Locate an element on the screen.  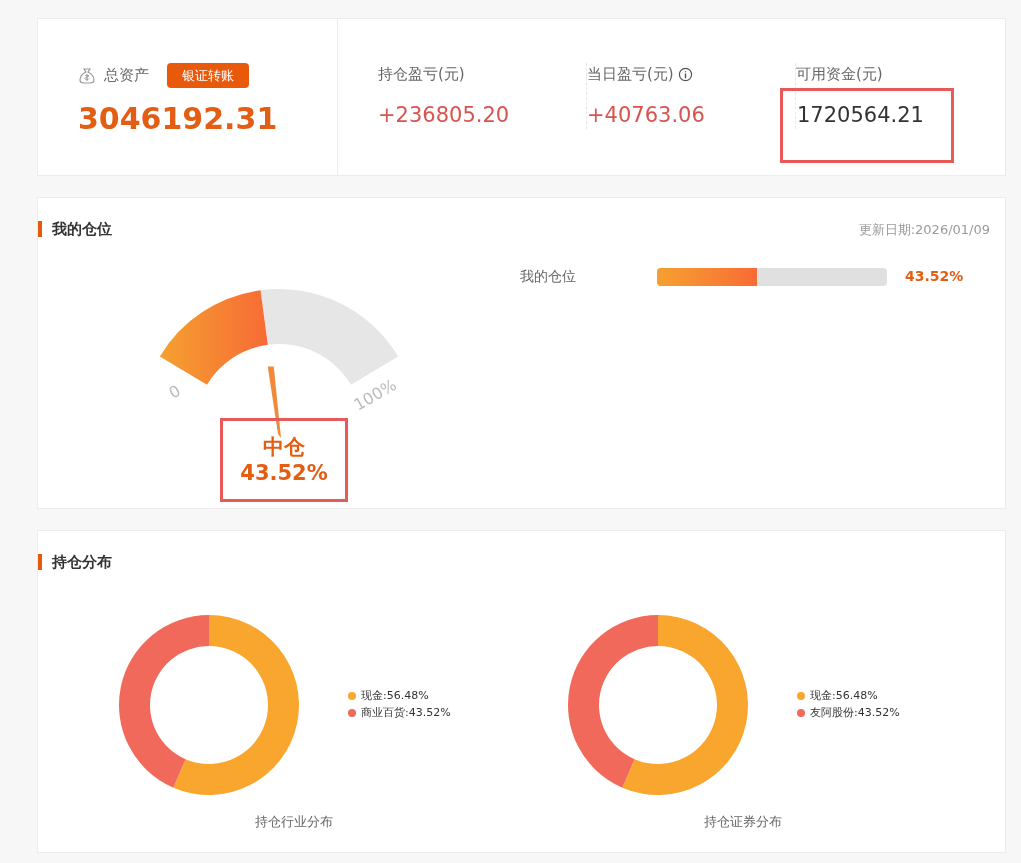
bar-label: 我的仓位 is located at coordinates (548, 276).